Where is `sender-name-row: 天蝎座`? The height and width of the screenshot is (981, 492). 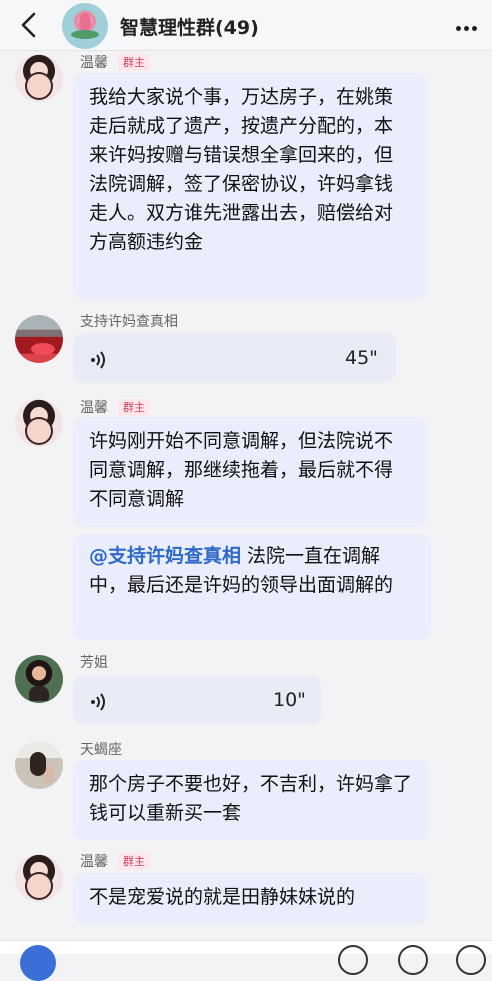
sender-name-row: 天蝎座 is located at coordinates (101, 748).